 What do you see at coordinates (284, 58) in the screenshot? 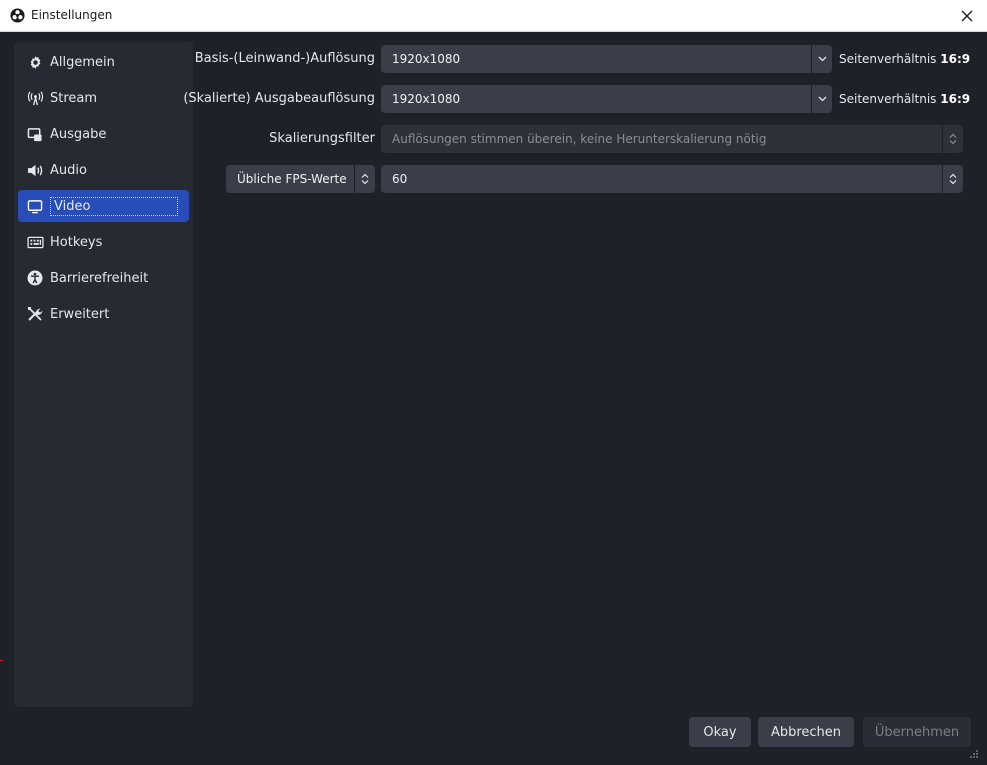
I see `base-resolution-label: Basis-(Leinwand-)Auflösung` at bounding box center [284, 58].